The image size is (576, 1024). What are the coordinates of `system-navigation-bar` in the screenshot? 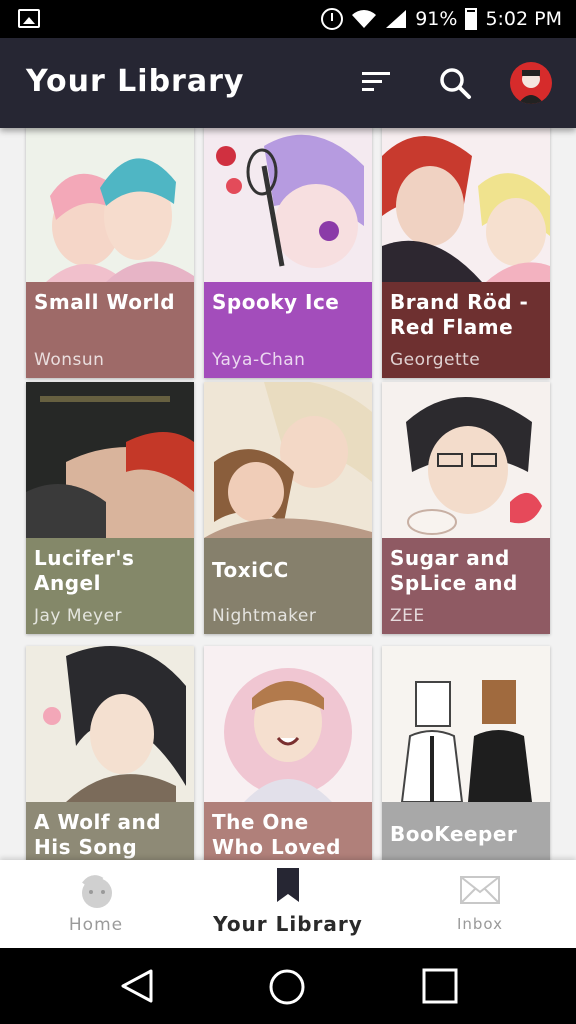 It's located at (288, 986).